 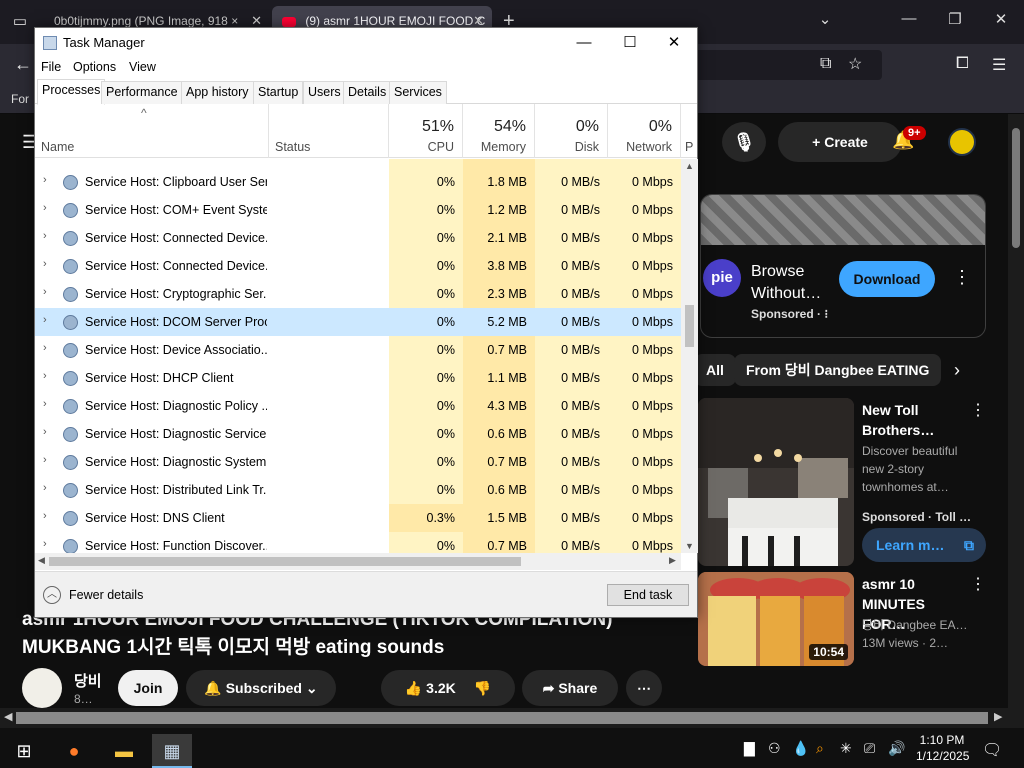 What do you see at coordinates (172, 751) in the screenshot?
I see `task-manager-taskbar-icon: ▦` at bounding box center [172, 751].